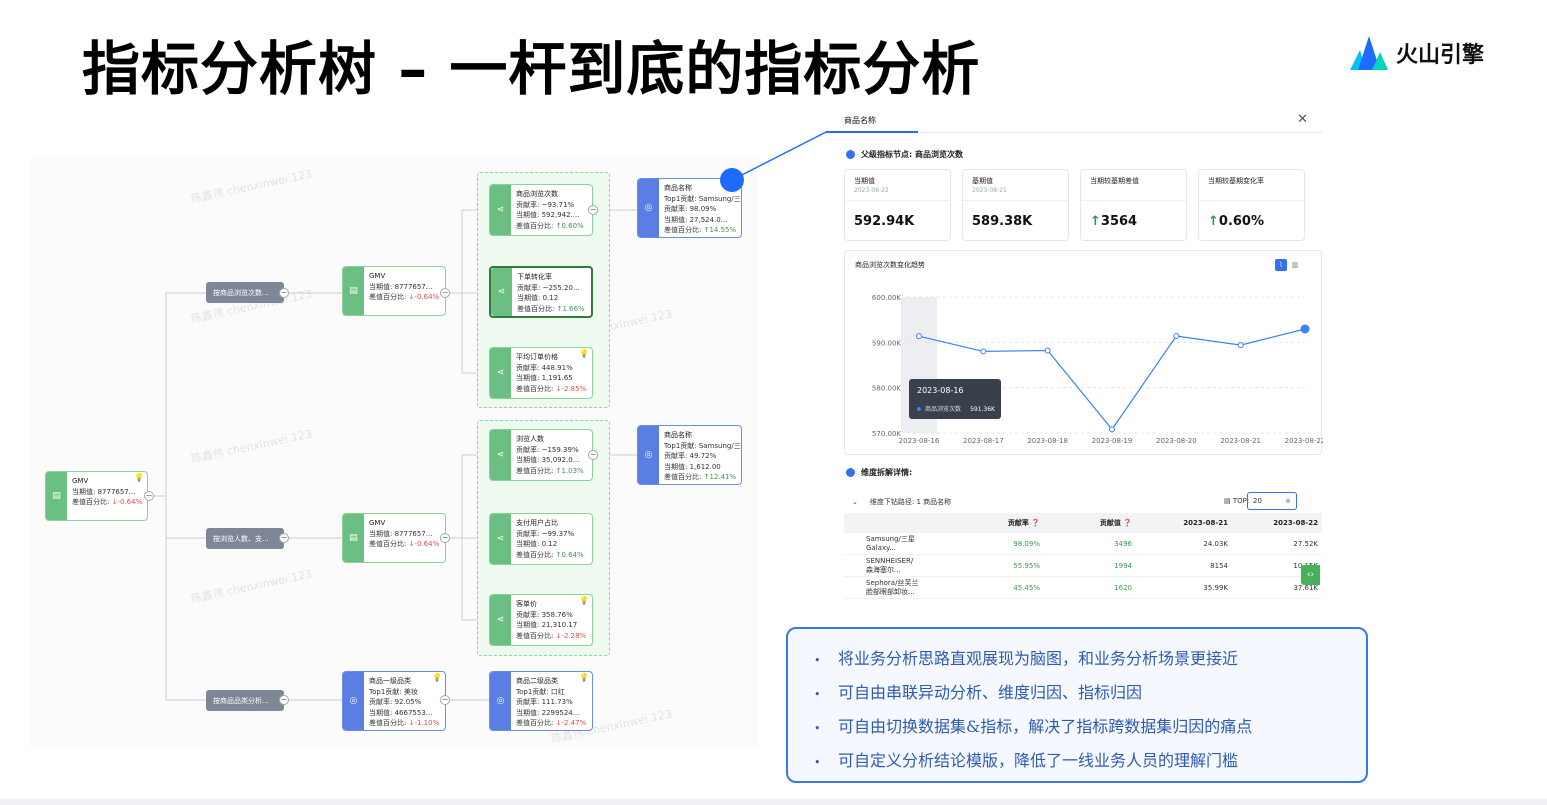  Describe the element at coordinates (377, 276) in the screenshot. I see `node-title: GMV` at that location.